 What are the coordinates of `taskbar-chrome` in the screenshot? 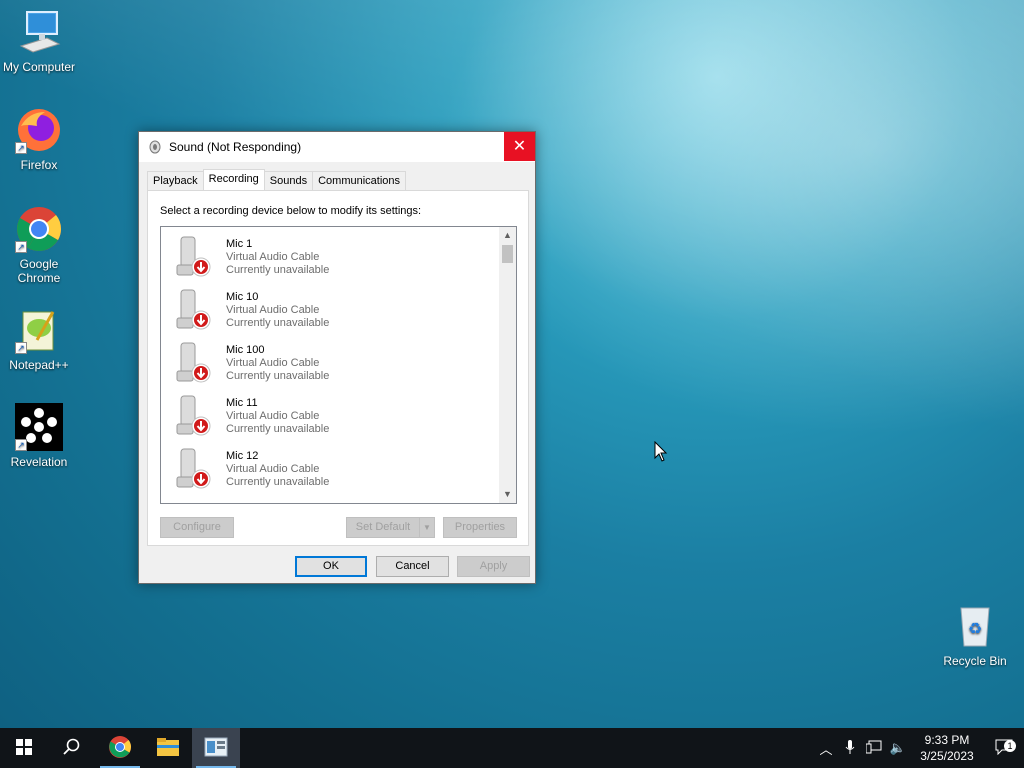 It's located at (120, 748).